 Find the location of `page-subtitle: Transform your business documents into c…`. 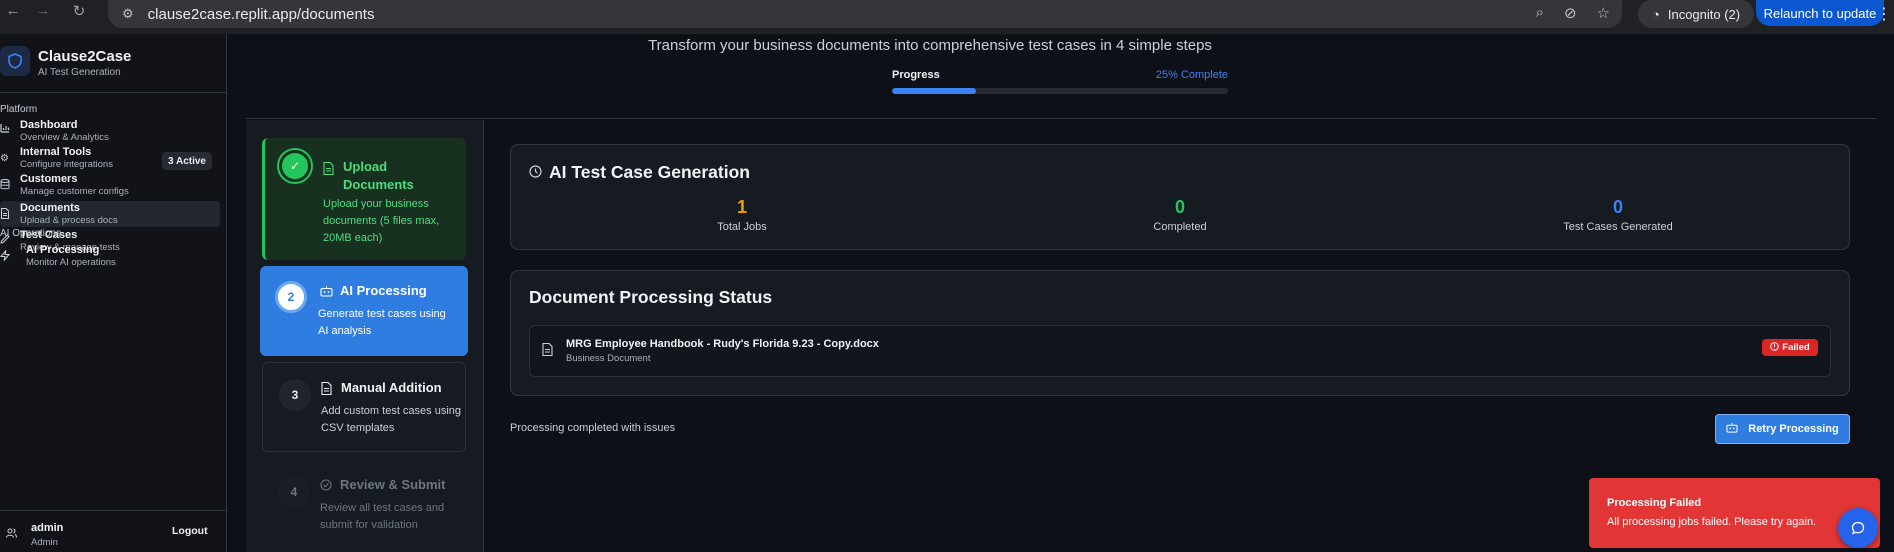

page-subtitle: Transform your business documents into c… is located at coordinates (930, 45).